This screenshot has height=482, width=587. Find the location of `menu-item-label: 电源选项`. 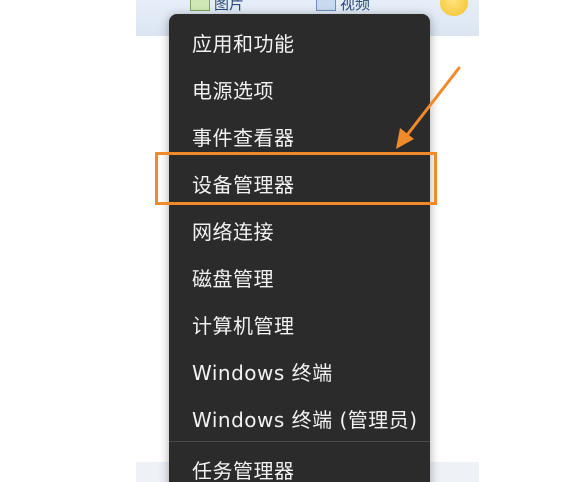

menu-item-label: 电源选项 is located at coordinates (233, 90).